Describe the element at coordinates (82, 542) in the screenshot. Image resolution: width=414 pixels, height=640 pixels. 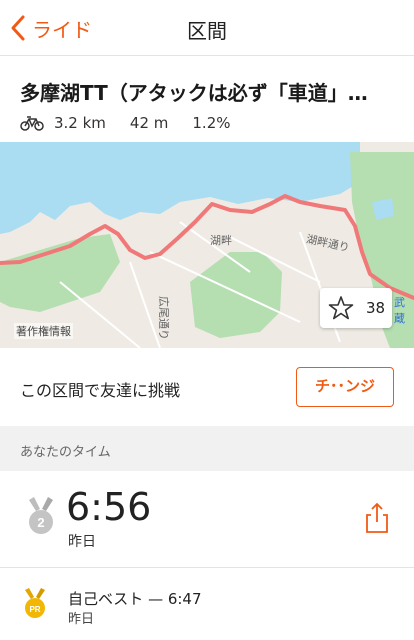
I see `segment-time-date: 昨日` at that location.